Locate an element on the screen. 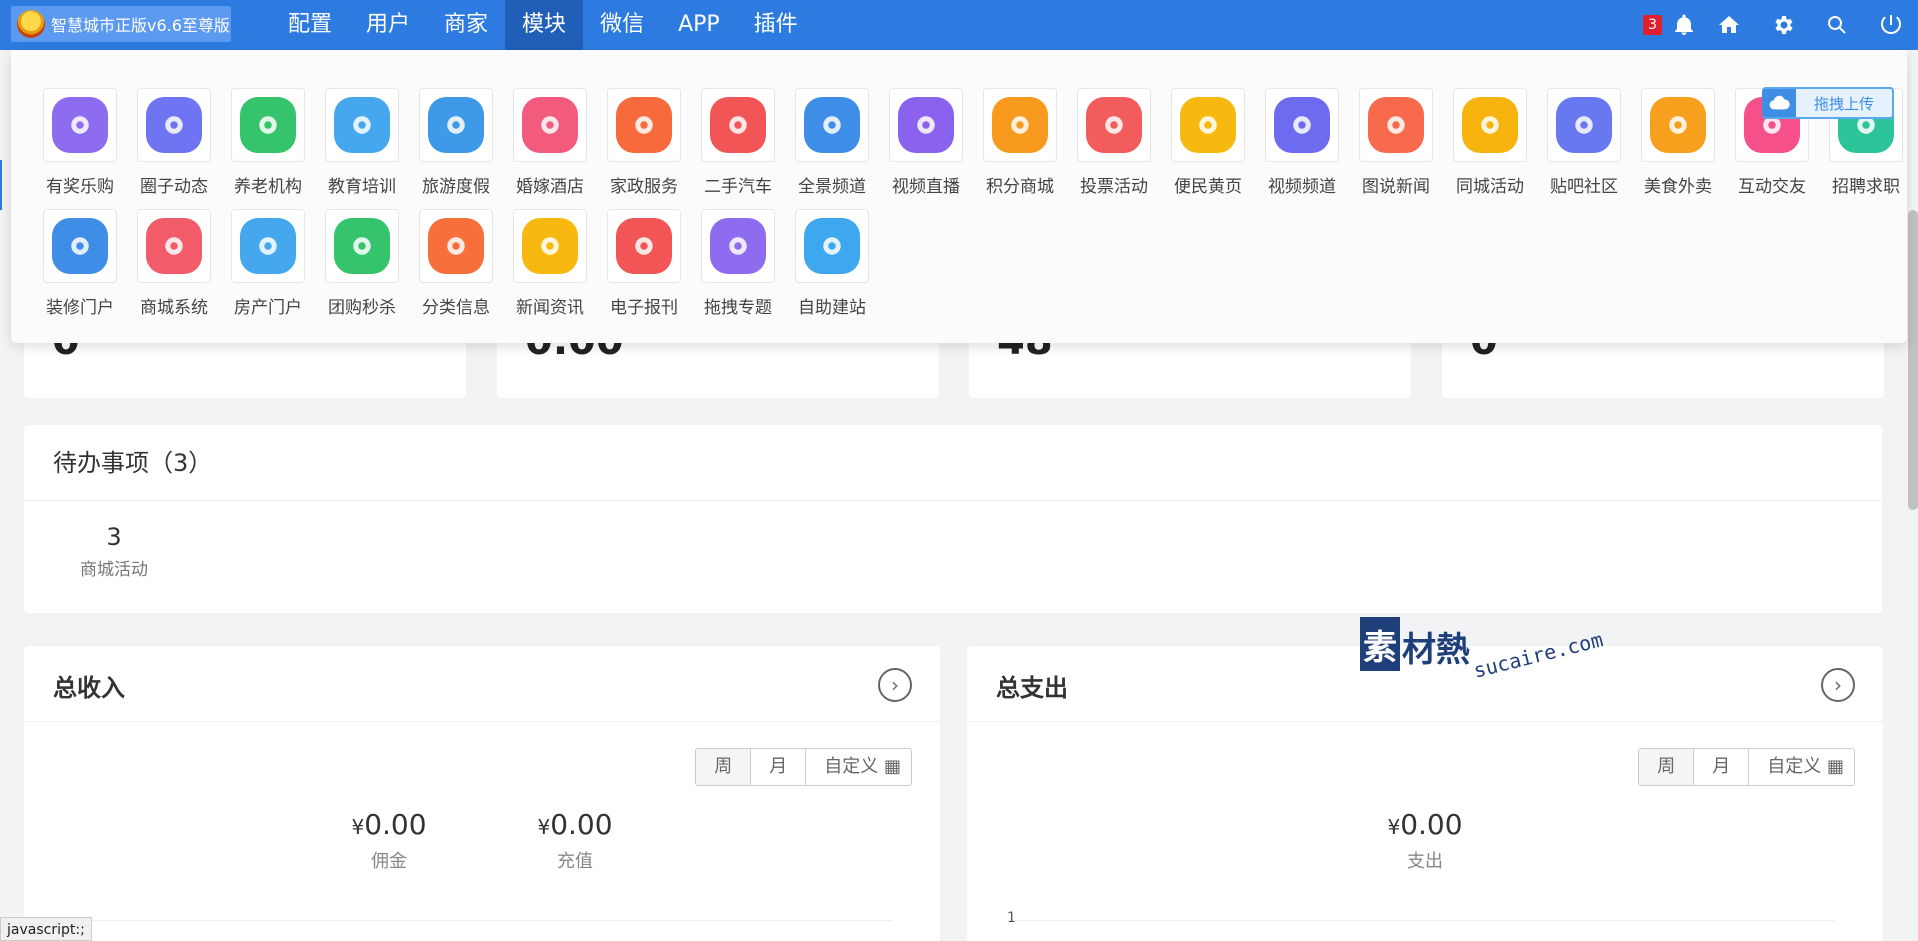  module-item: 全景频道 is located at coordinates (832, 148).